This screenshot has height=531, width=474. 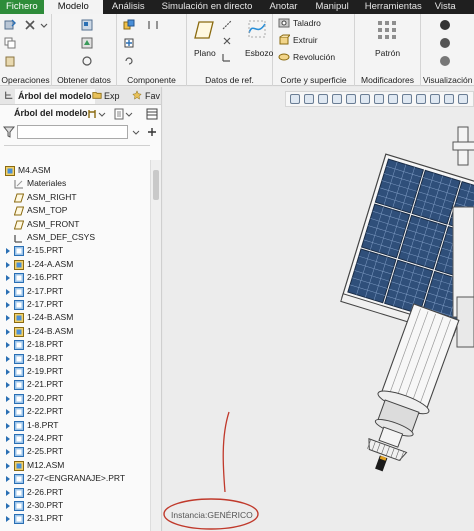 I want to click on tree-item: 2-25.PRT, so click(x=75, y=451).